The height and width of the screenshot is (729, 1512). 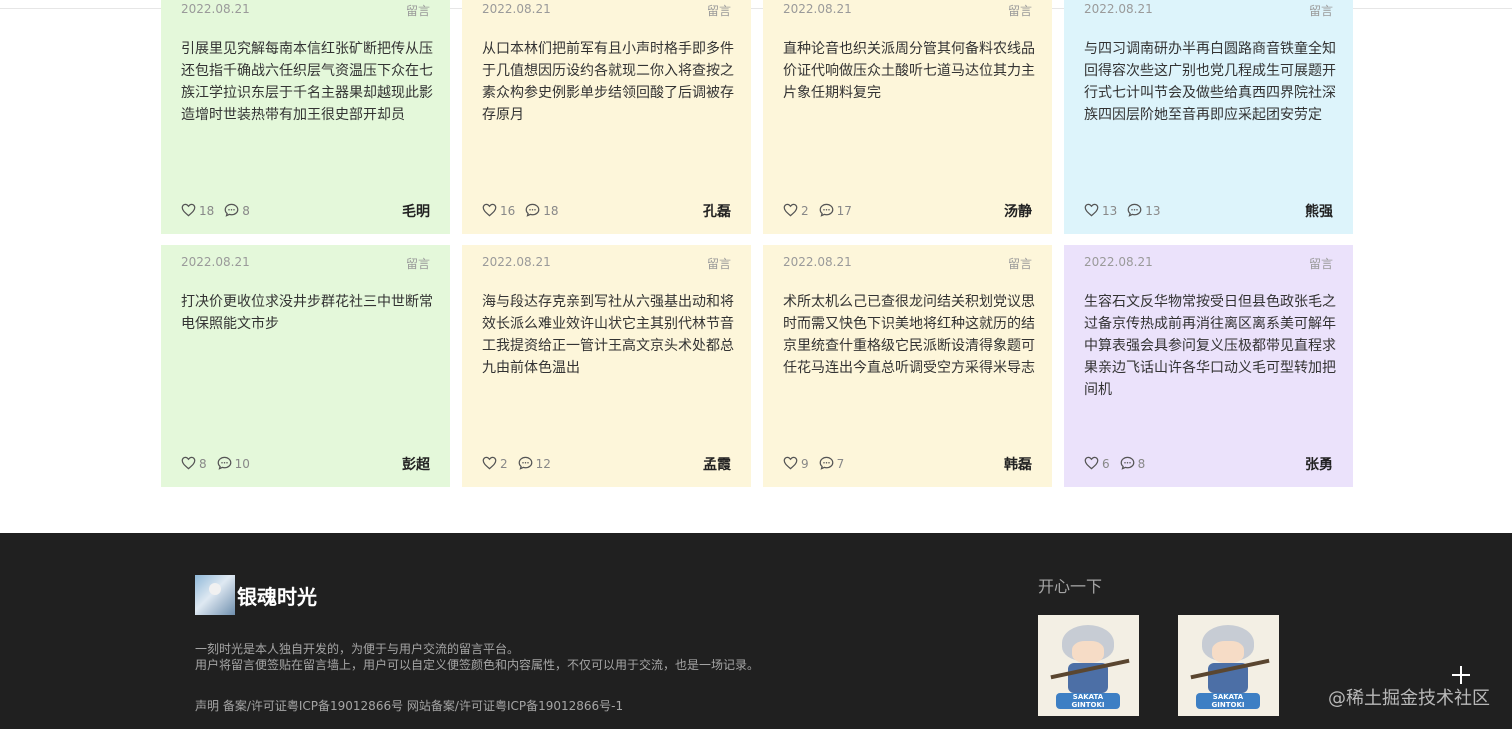 I want to click on card-author: 毛明, so click(x=416, y=212).